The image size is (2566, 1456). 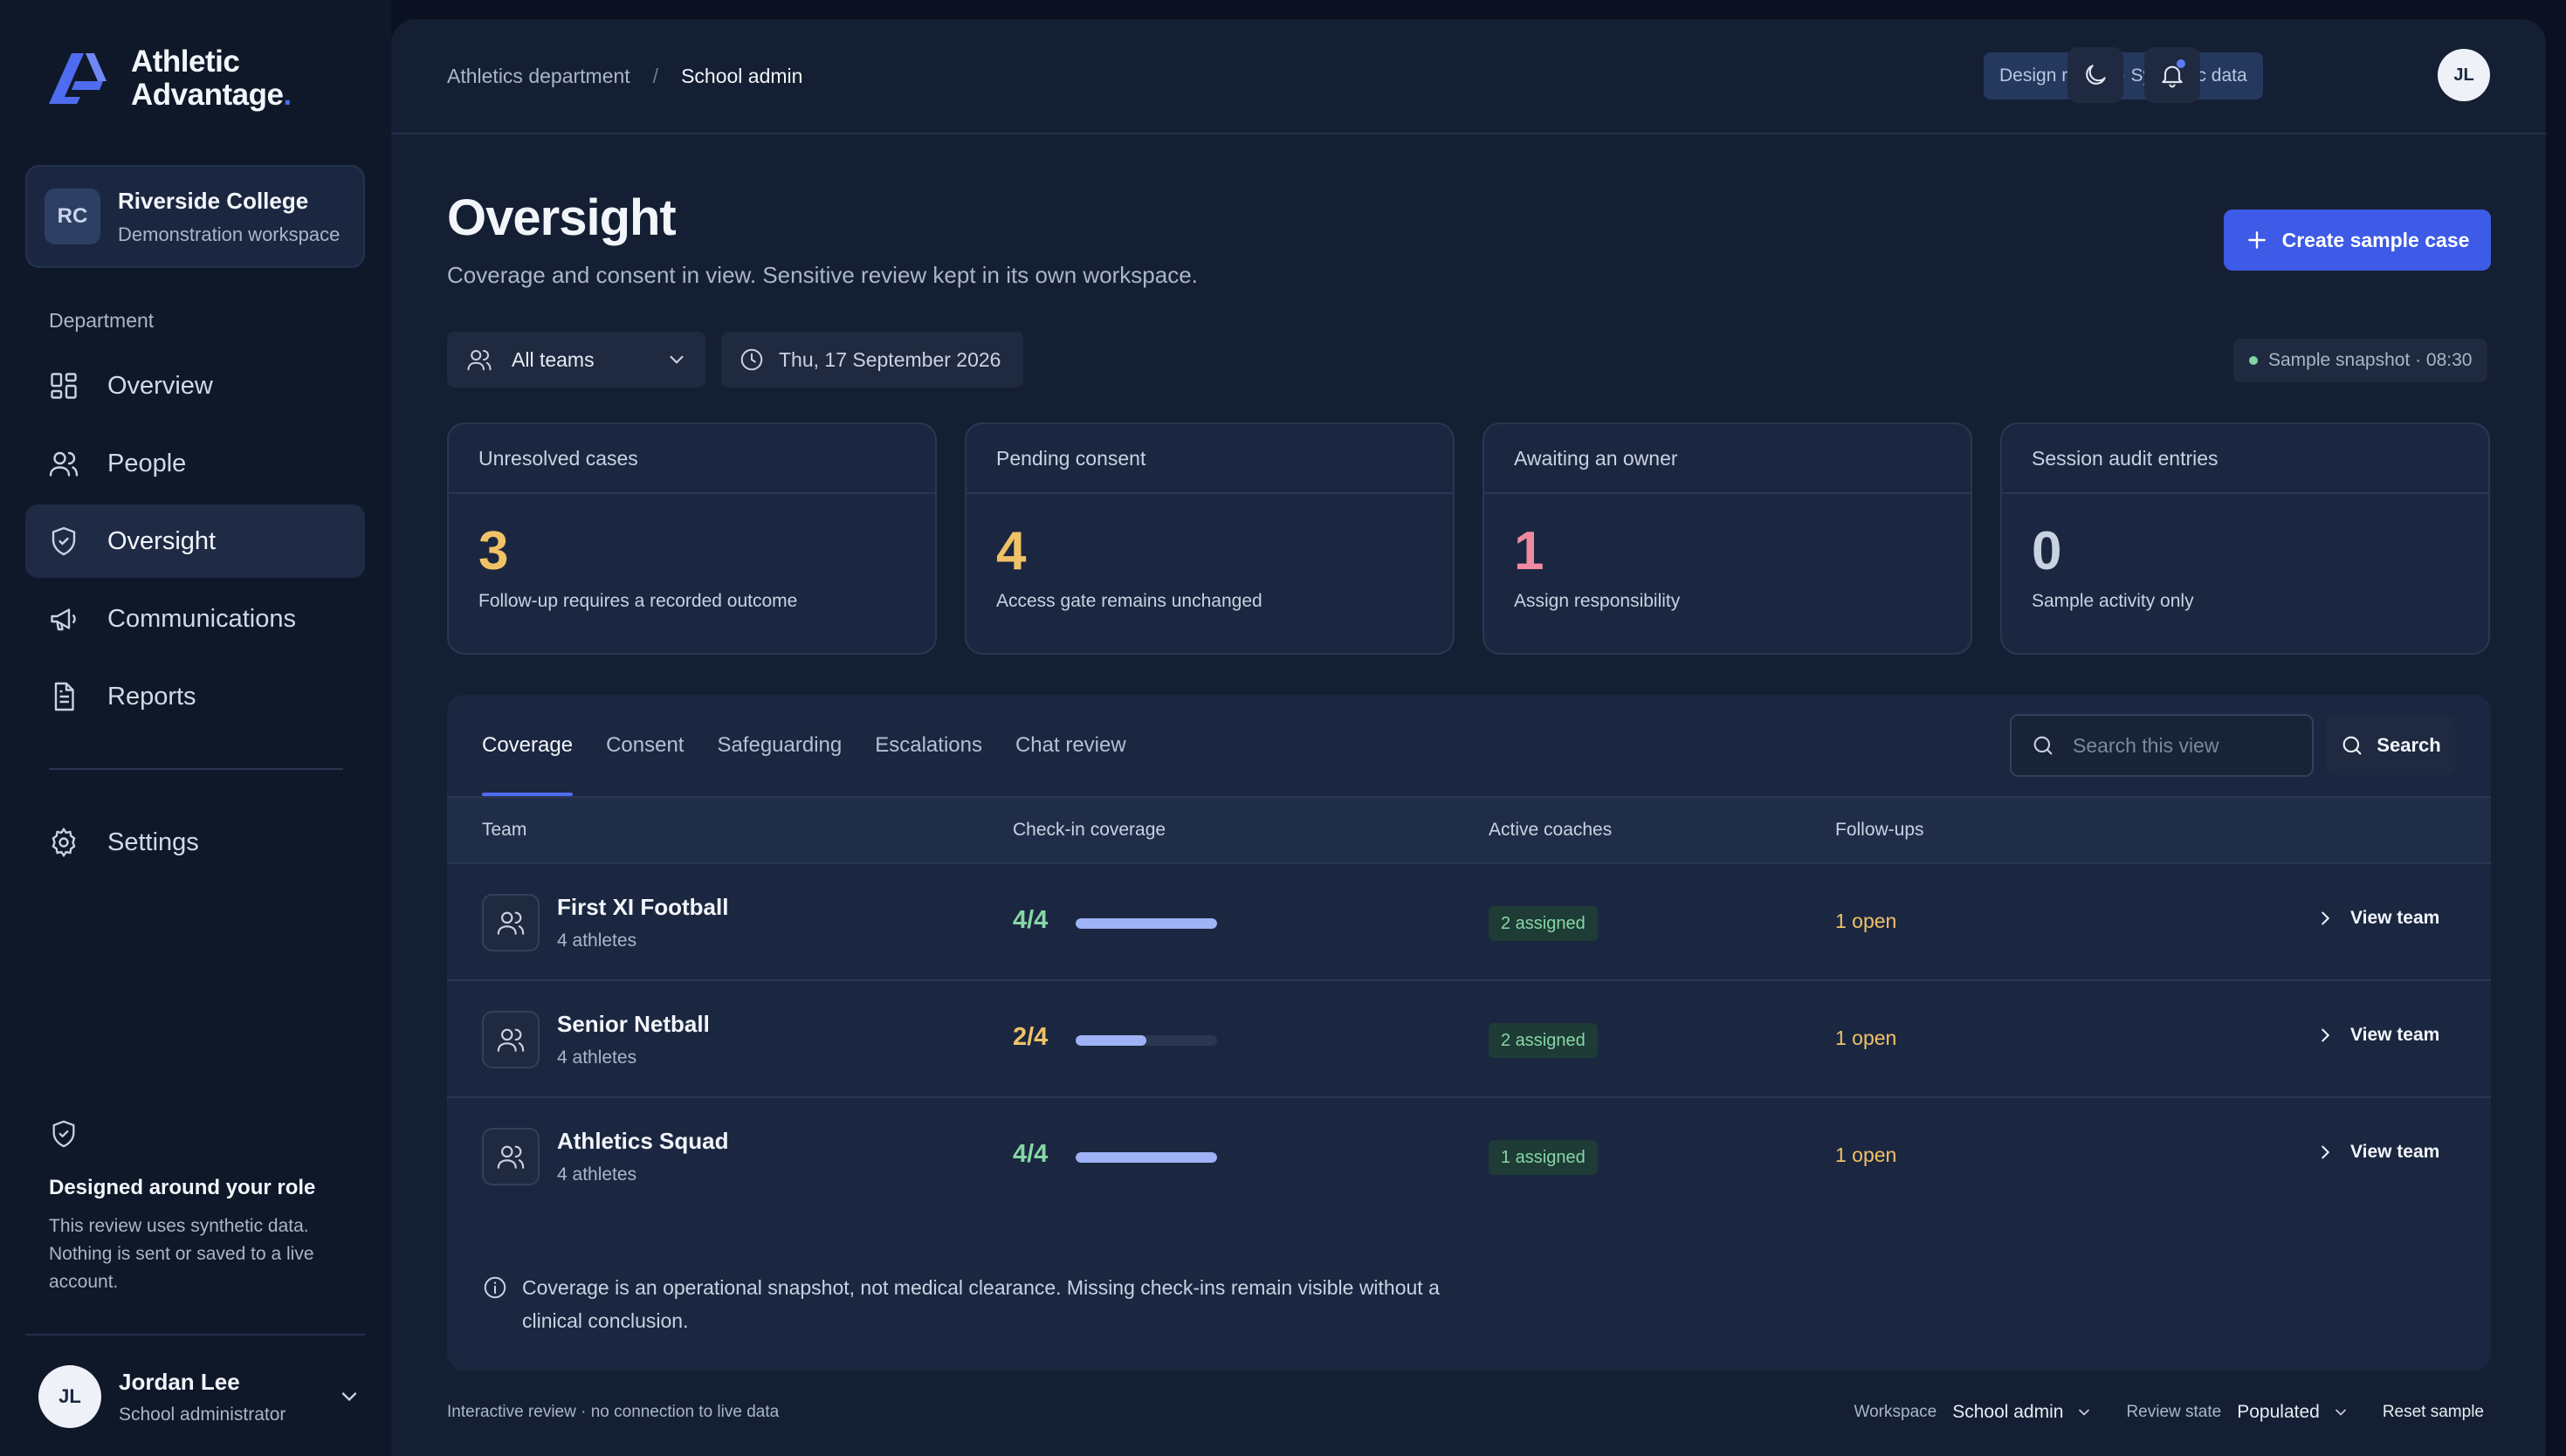 I want to click on reset-sample-button: Reset sample, so click(x=2433, y=1412).